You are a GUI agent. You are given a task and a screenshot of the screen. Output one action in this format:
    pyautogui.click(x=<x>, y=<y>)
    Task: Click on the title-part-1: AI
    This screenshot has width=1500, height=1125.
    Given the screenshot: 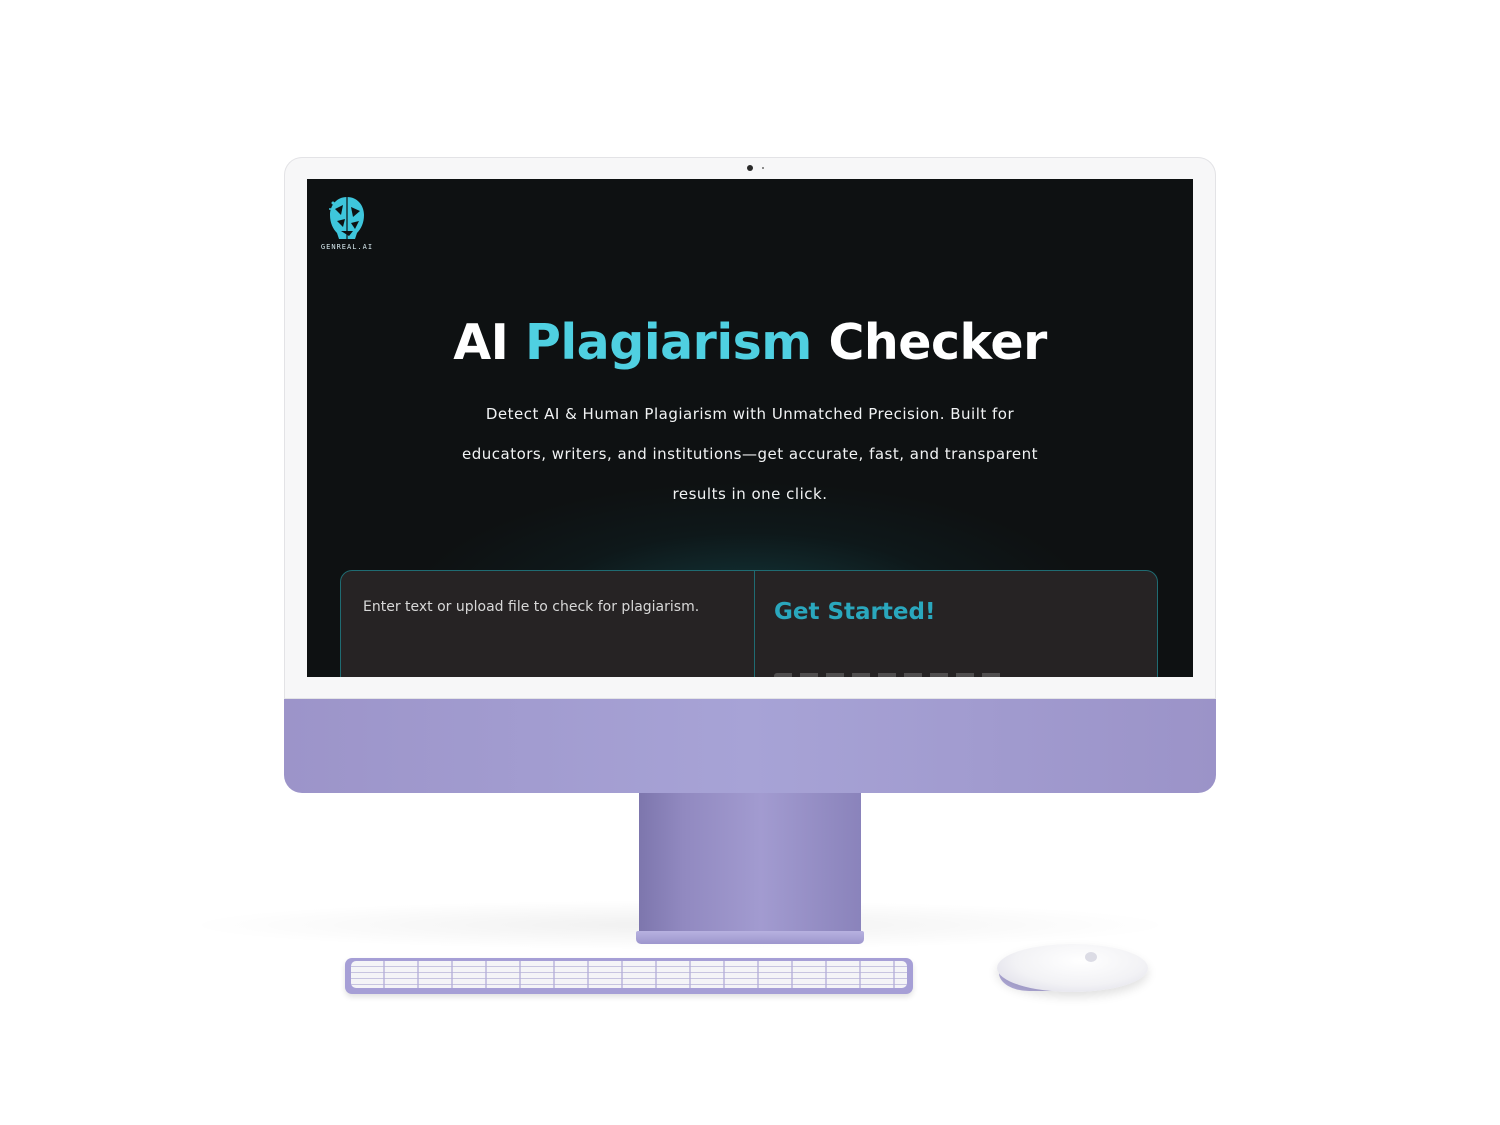 What is the action you would take?
    pyautogui.click(x=481, y=342)
    